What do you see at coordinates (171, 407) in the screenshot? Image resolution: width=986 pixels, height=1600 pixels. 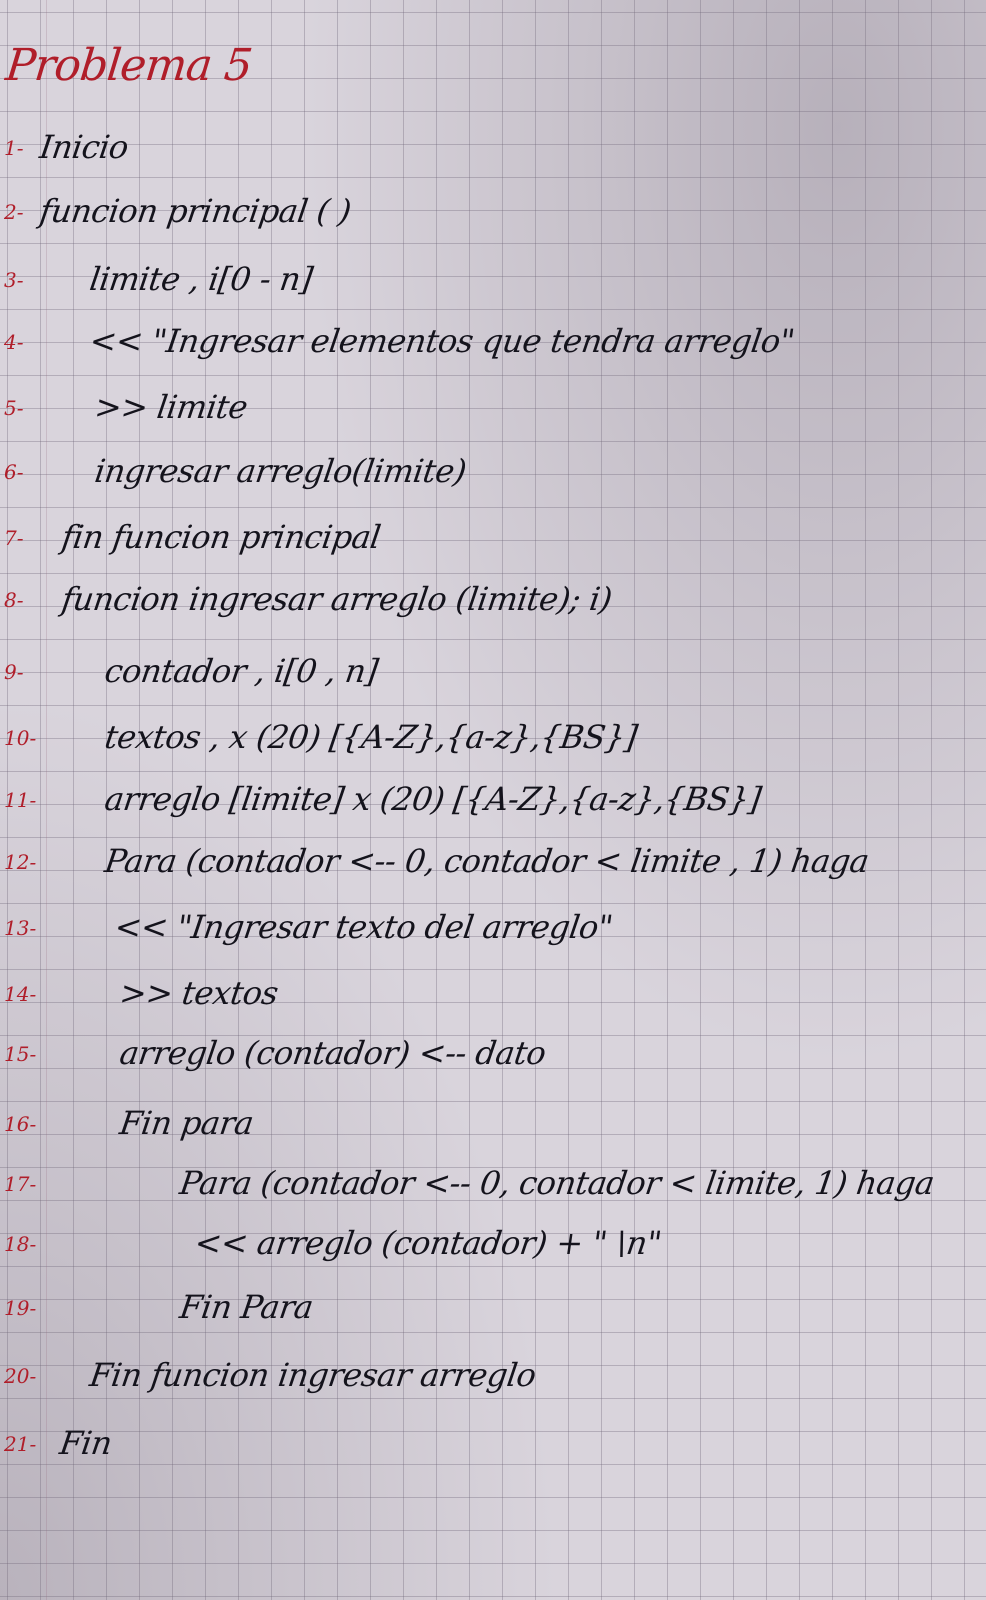 I see `line-text: >> limite` at bounding box center [171, 407].